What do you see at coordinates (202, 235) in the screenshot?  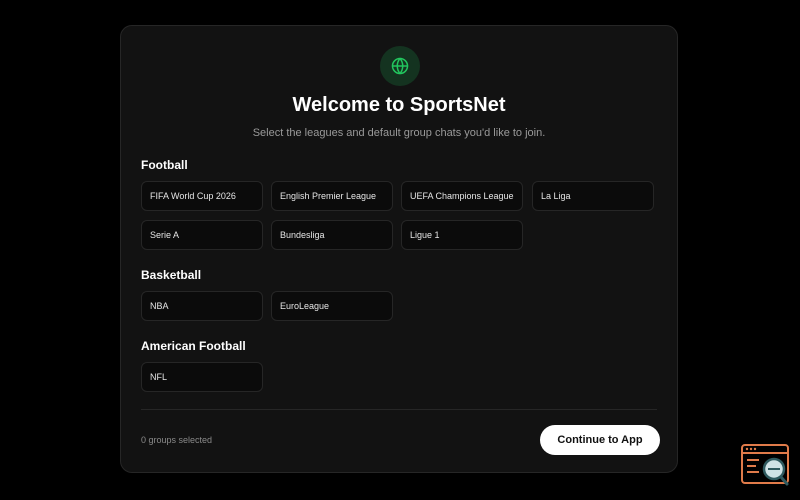 I see `league-chip-serie-a: Serie A` at bounding box center [202, 235].